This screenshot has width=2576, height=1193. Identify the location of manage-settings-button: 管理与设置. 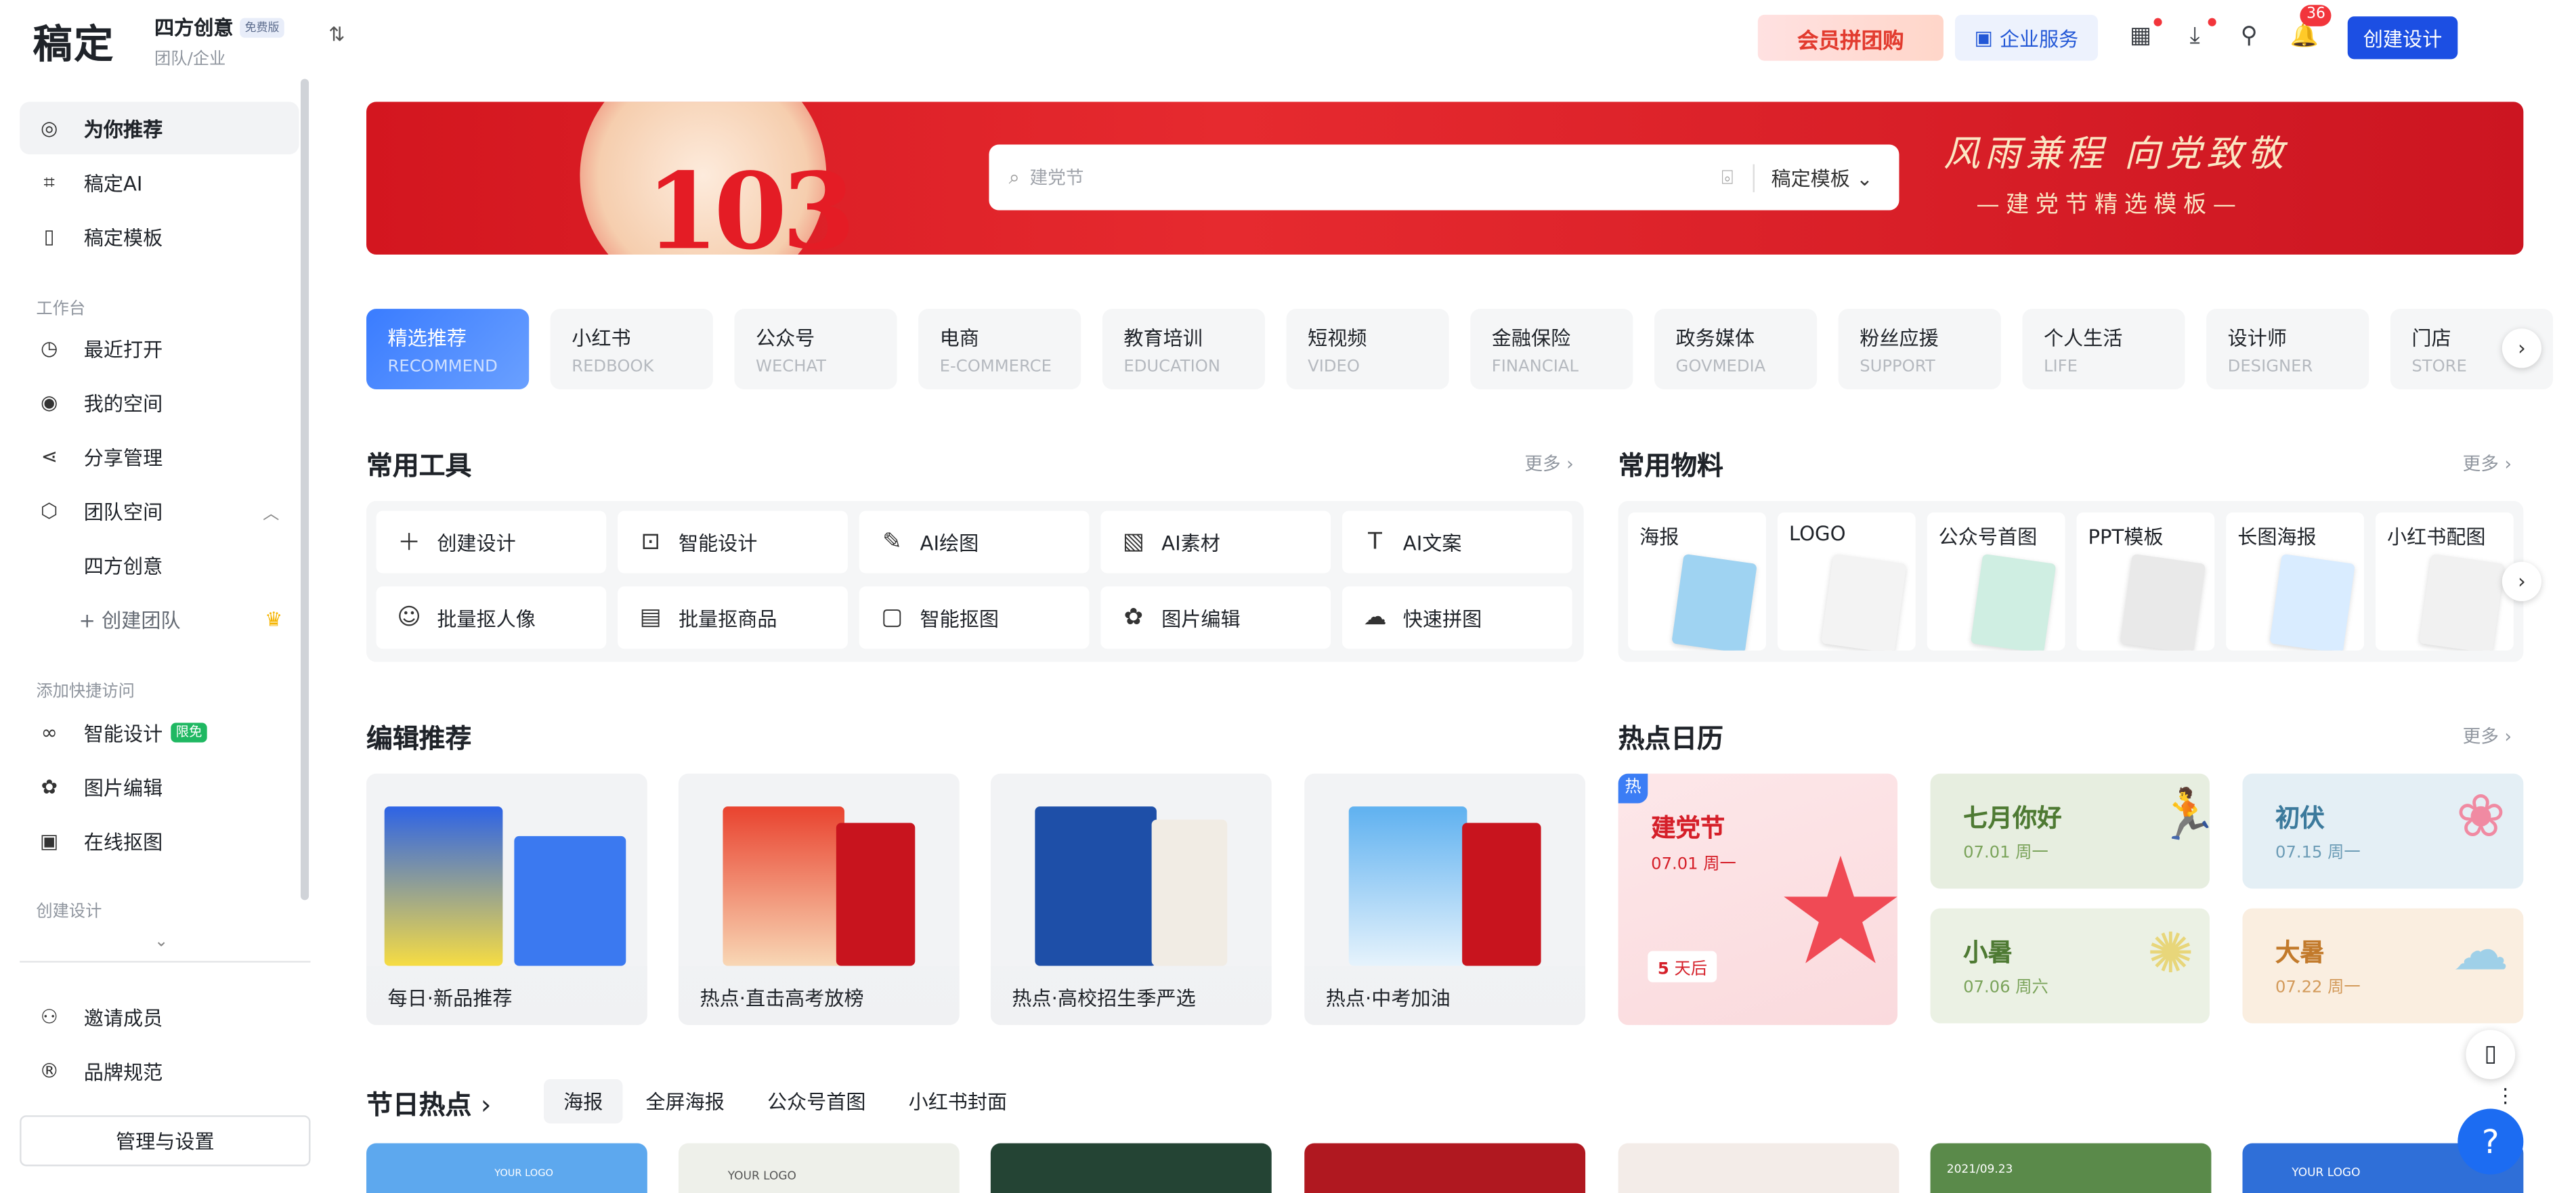
(165, 1141).